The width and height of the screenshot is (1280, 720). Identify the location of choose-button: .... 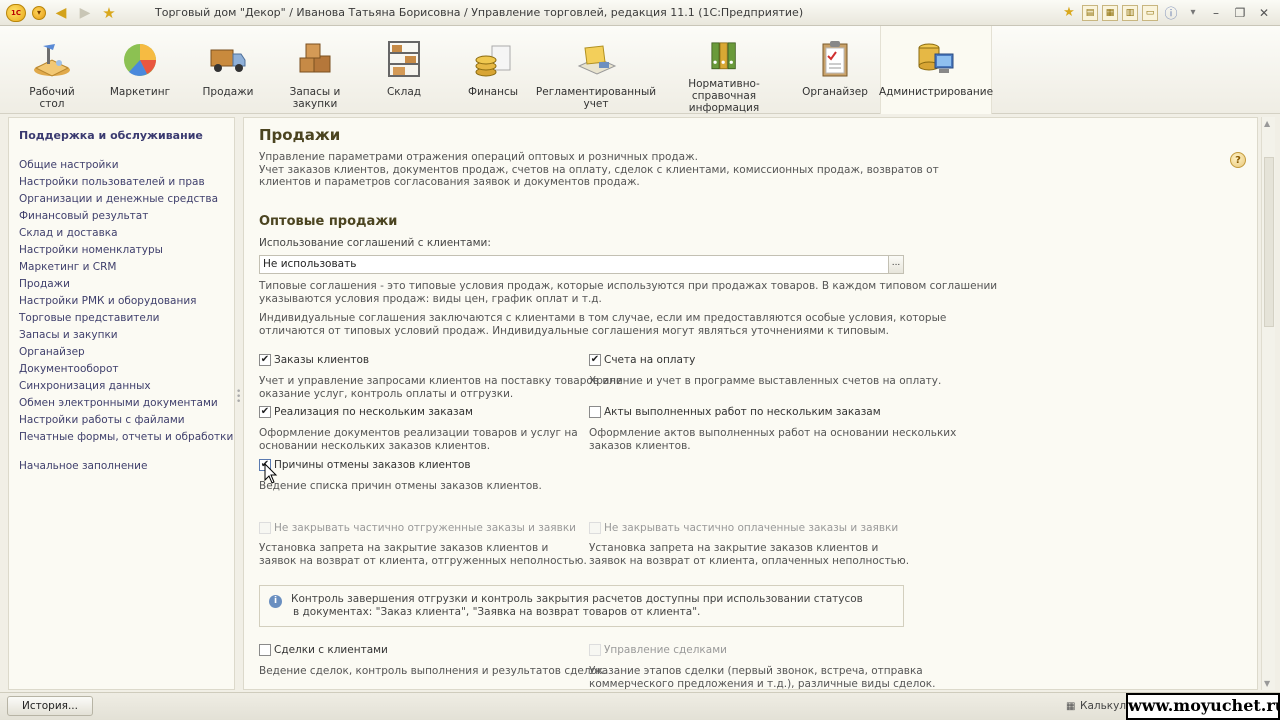
(895, 264).